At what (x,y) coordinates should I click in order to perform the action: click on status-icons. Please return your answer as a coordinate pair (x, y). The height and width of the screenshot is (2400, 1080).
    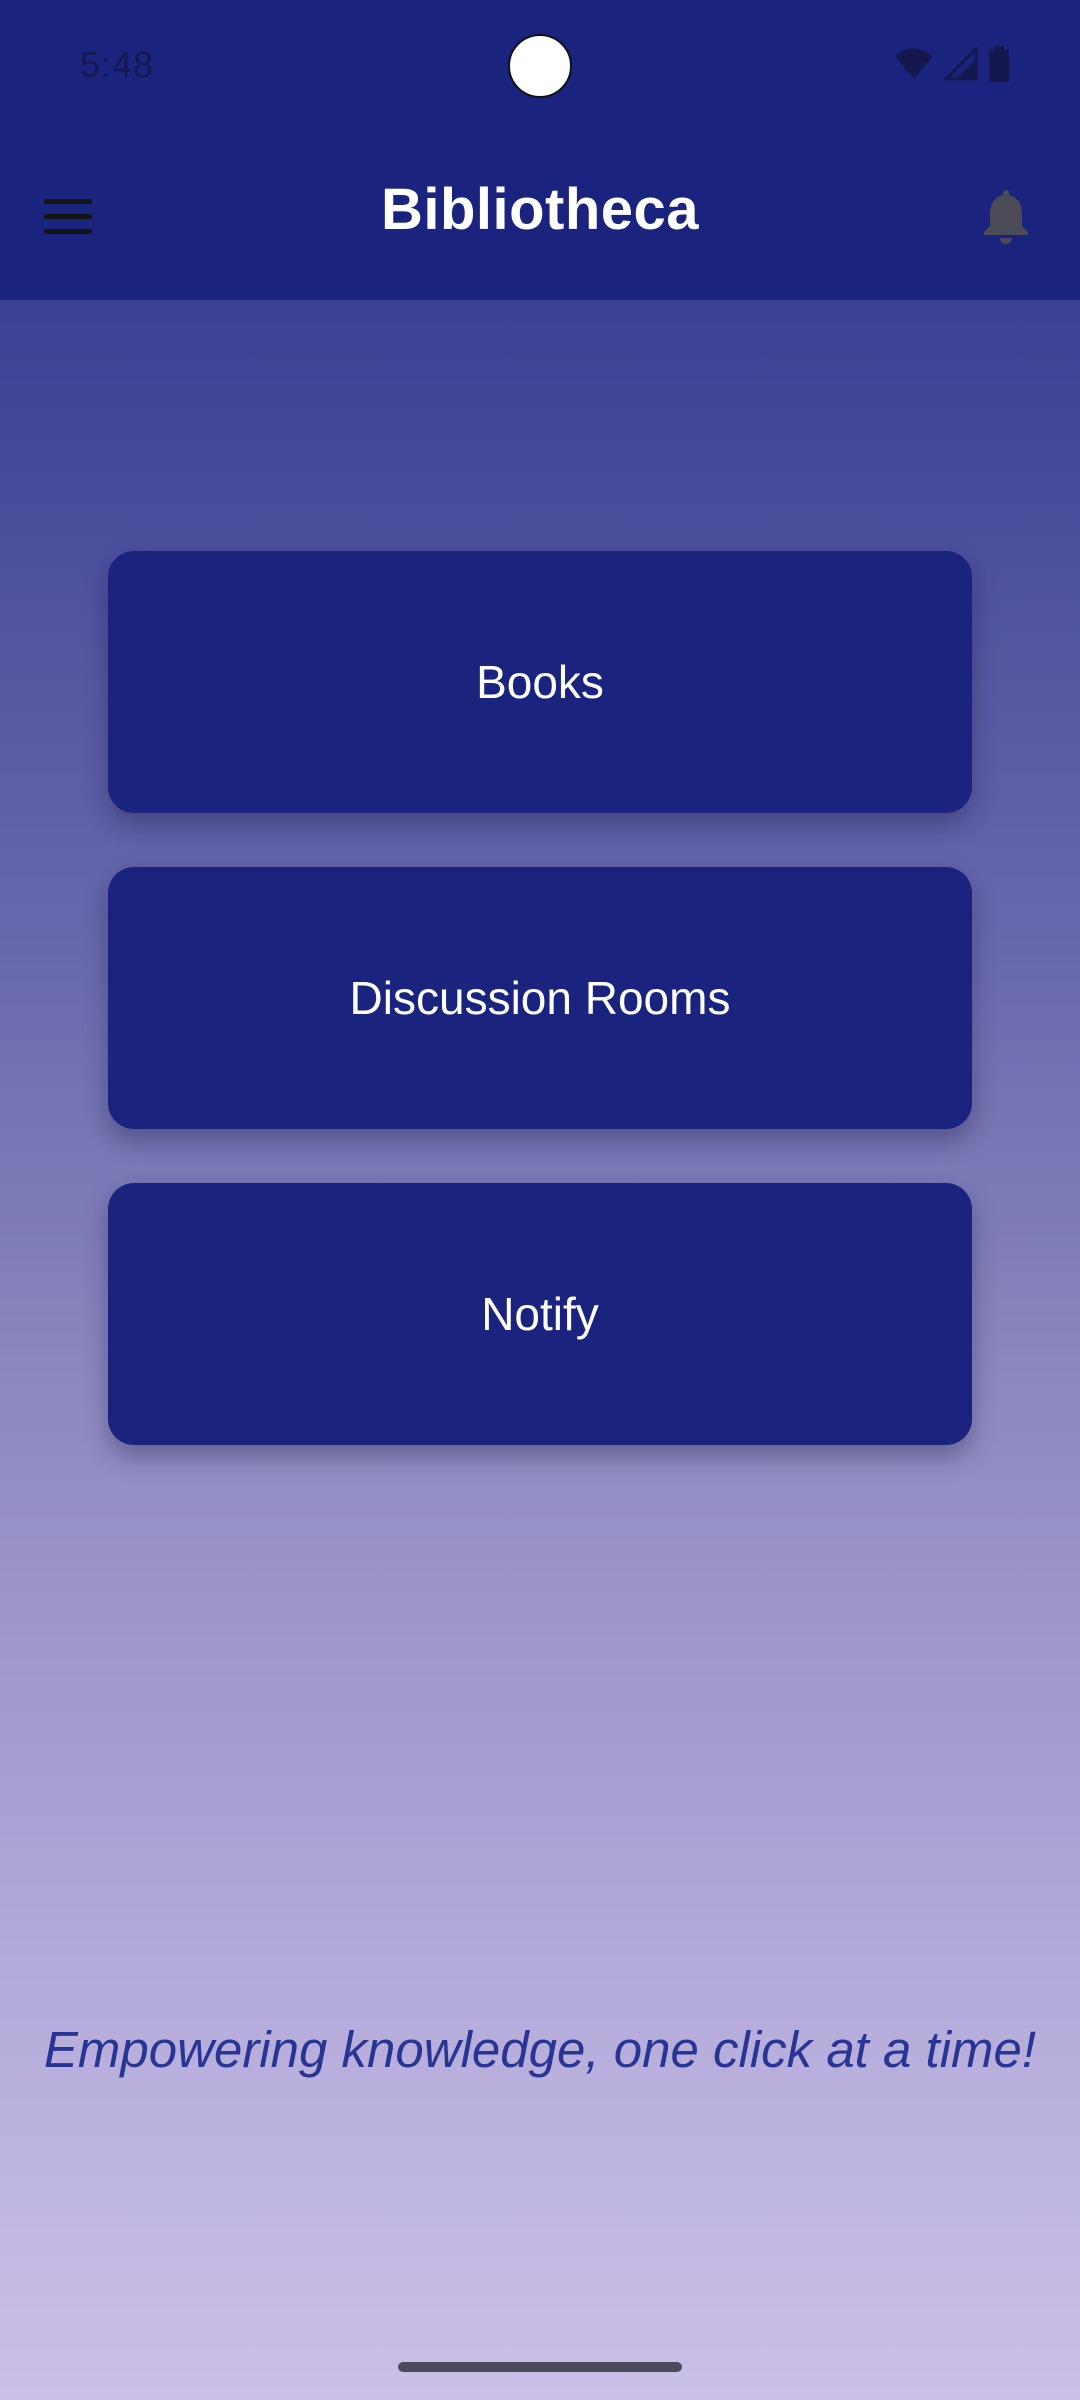
    Looking at the image, I should click on (952, 64).